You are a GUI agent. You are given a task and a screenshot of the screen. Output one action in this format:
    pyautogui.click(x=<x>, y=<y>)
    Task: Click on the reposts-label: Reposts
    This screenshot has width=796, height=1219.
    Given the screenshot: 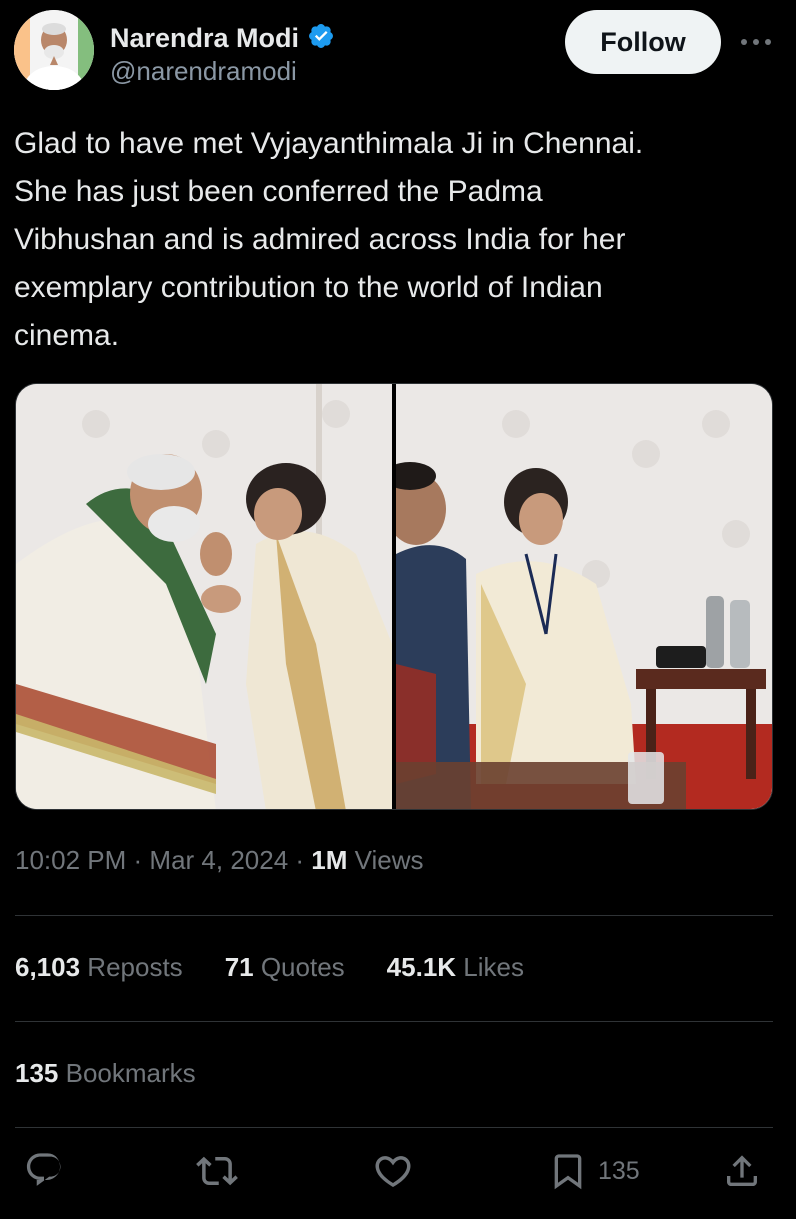 What is the action you would take?
    pyautogui.click(x=131, y=967)
    